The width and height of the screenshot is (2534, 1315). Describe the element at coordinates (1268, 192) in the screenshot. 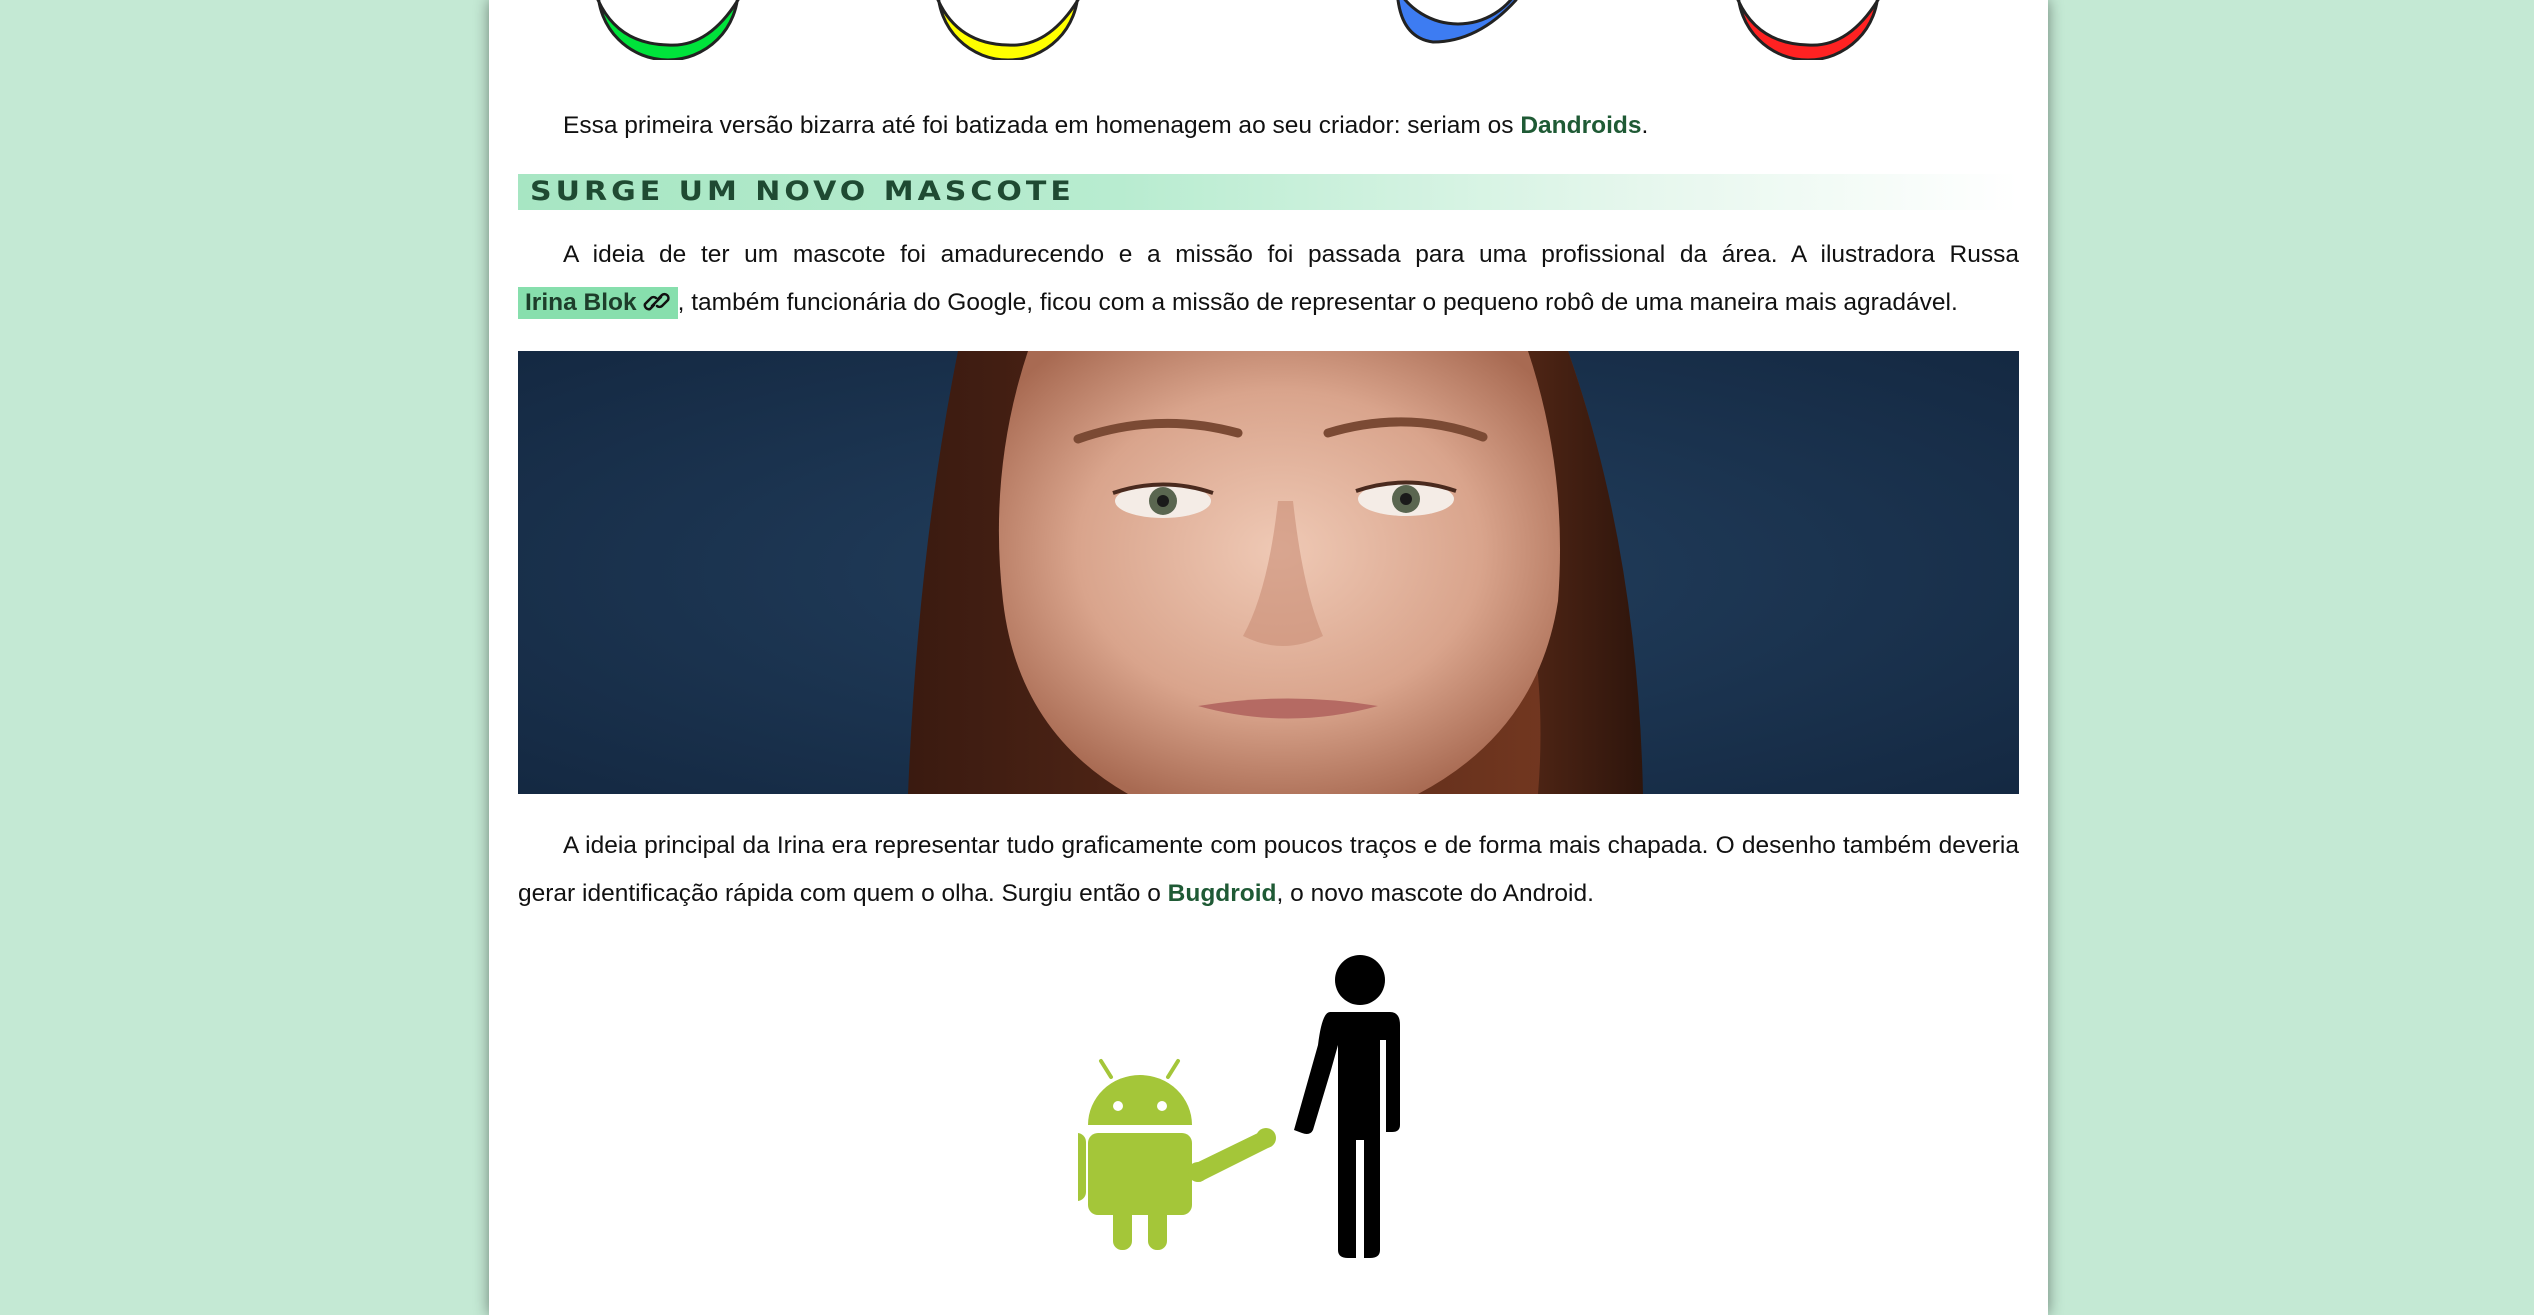

I see `section-heading-bar: Surge um novo mascote` at that location.